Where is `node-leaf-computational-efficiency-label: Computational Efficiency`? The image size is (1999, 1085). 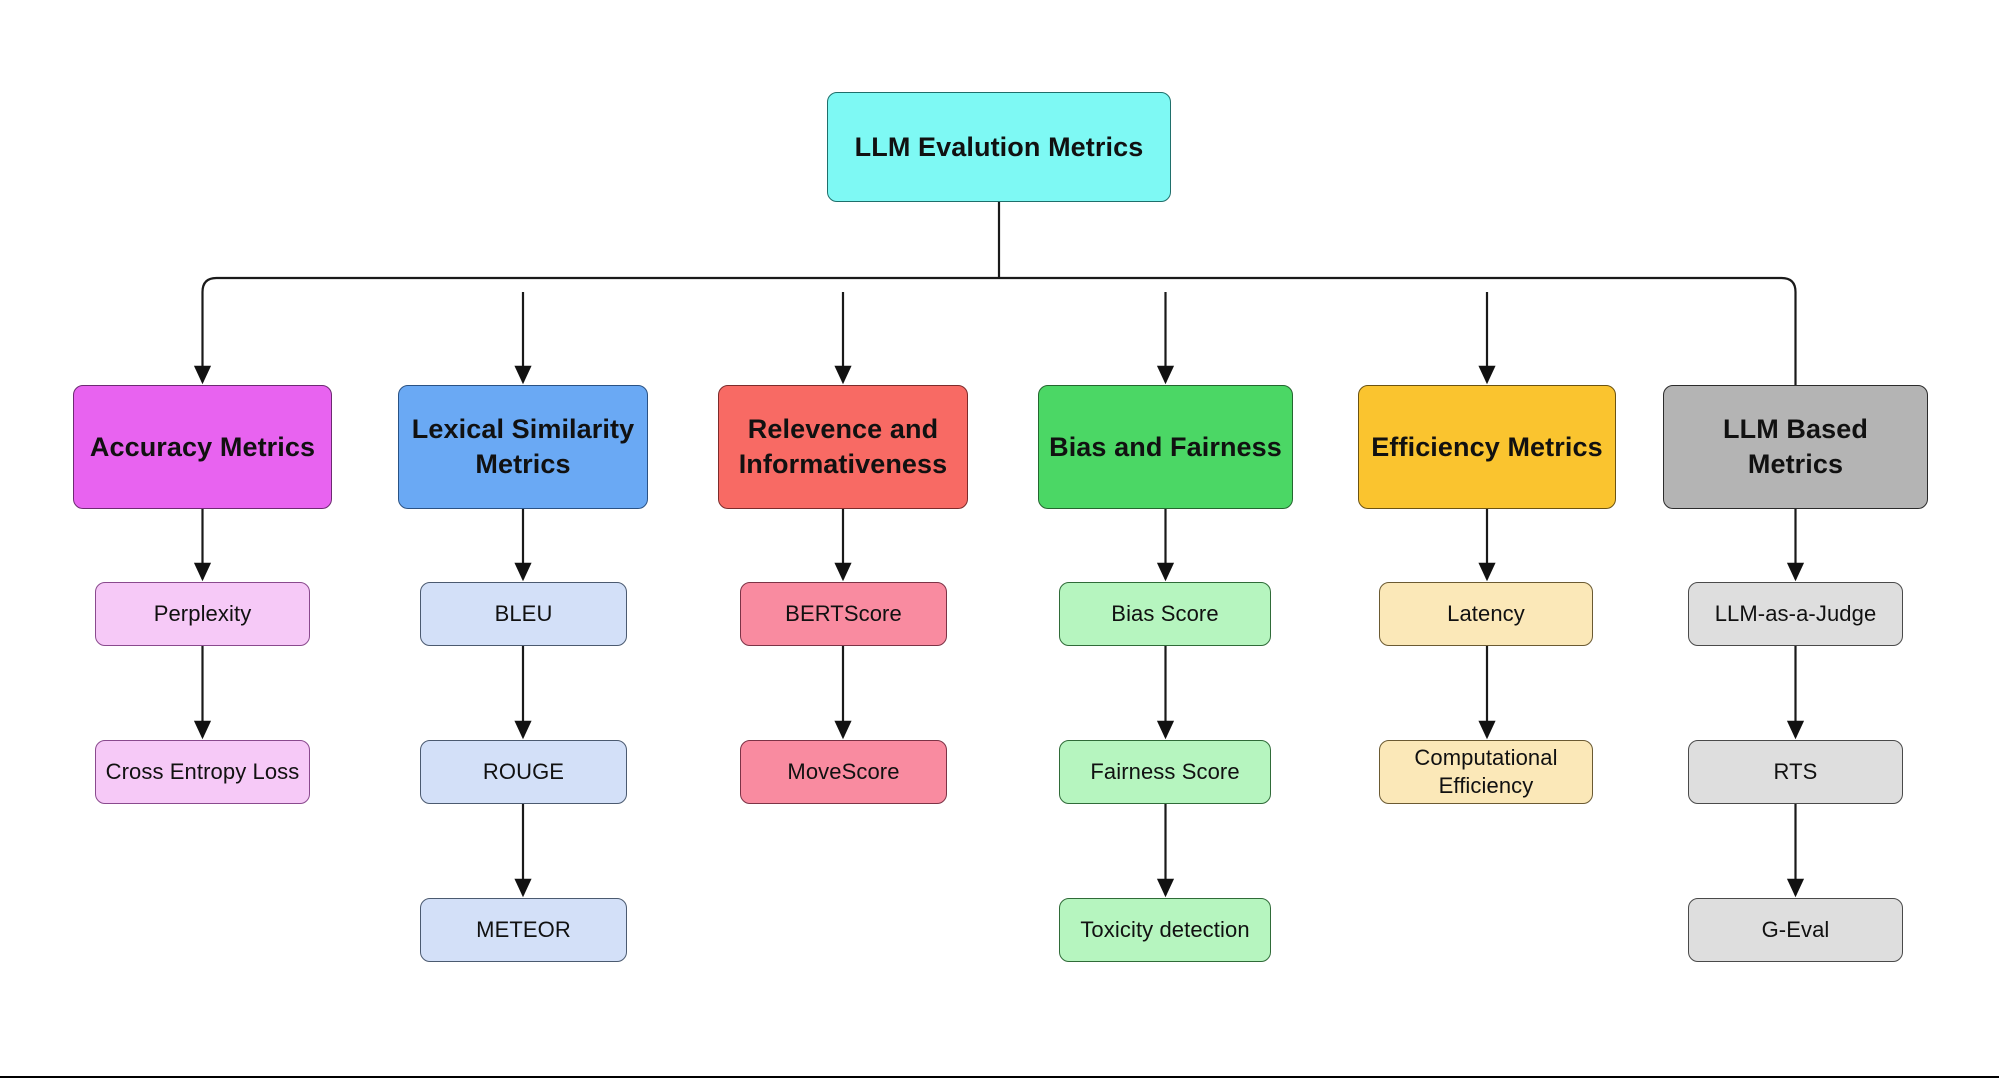 node-leaf-computational-efficiency-label: Computational Efficiency is located at coordinates (1486, 771).